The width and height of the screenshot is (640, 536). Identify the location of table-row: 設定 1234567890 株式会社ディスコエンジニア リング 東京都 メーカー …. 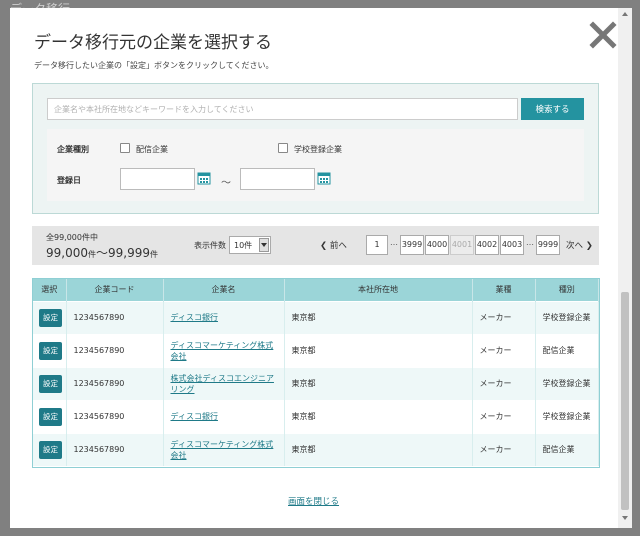
(316, 383).